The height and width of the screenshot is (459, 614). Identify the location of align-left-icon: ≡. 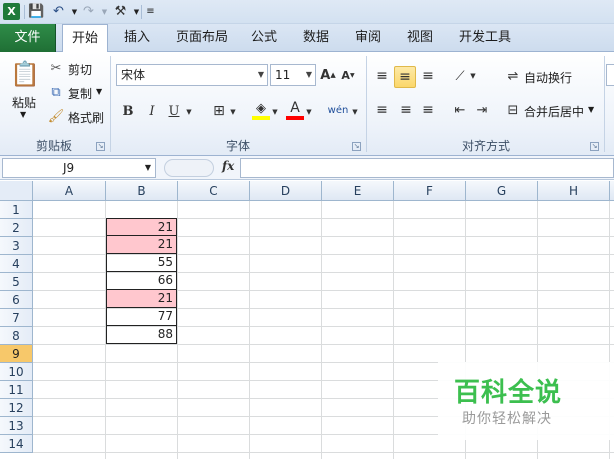
(382, 110).